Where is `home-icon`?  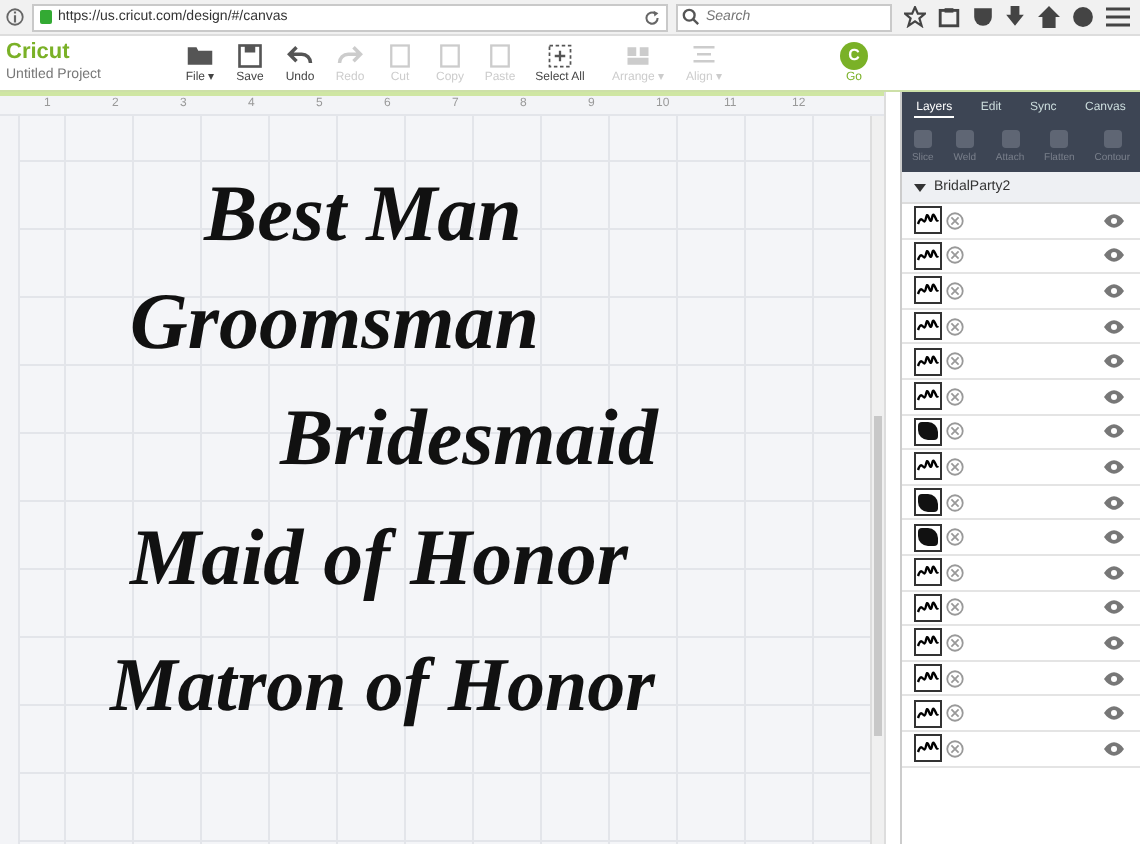
home-icon is located at coordinates (1049, 17).